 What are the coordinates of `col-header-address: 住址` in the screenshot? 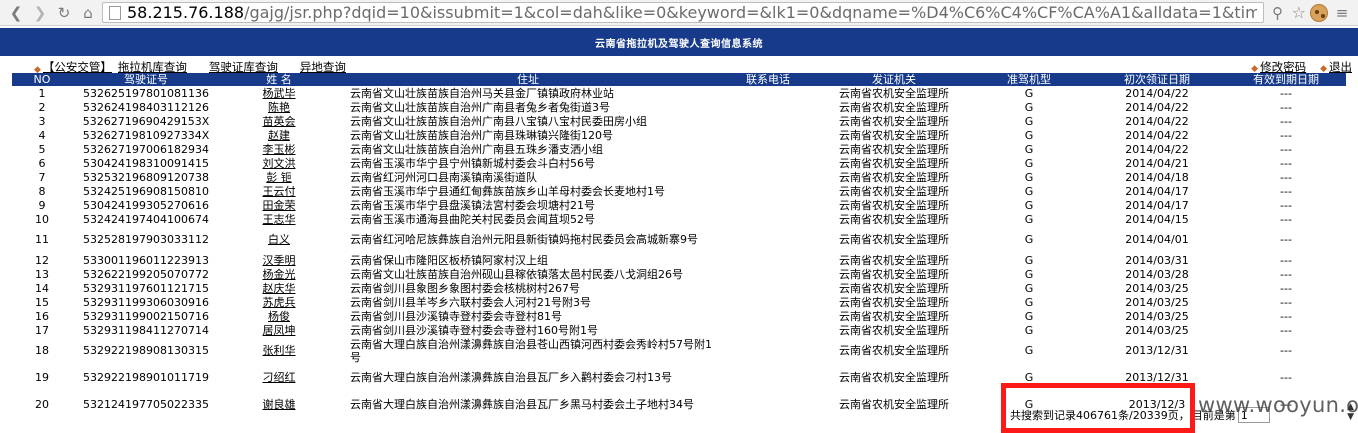 It's located at (528, 79).